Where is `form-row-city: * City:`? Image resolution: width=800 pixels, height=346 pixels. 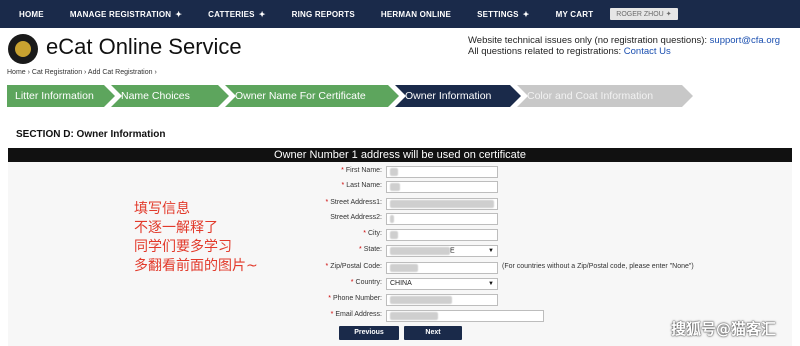 form-row-city: * City: is located at coordinates (400, 236).